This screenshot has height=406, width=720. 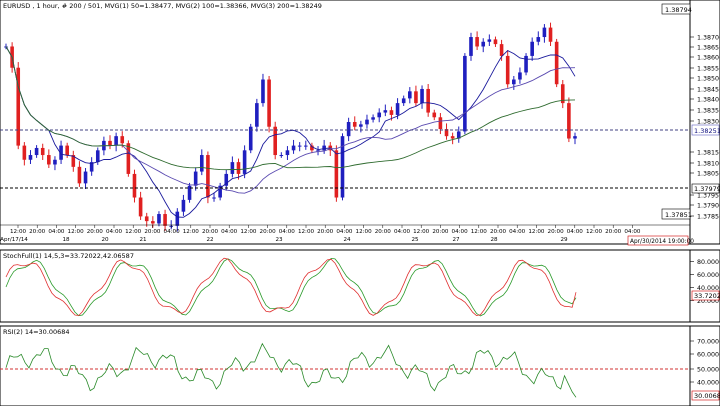 What do you see at coordinates (708, 90) in the screenshot?
I see `price-tick-label: 1.38450` at bounding box center [708, 90].